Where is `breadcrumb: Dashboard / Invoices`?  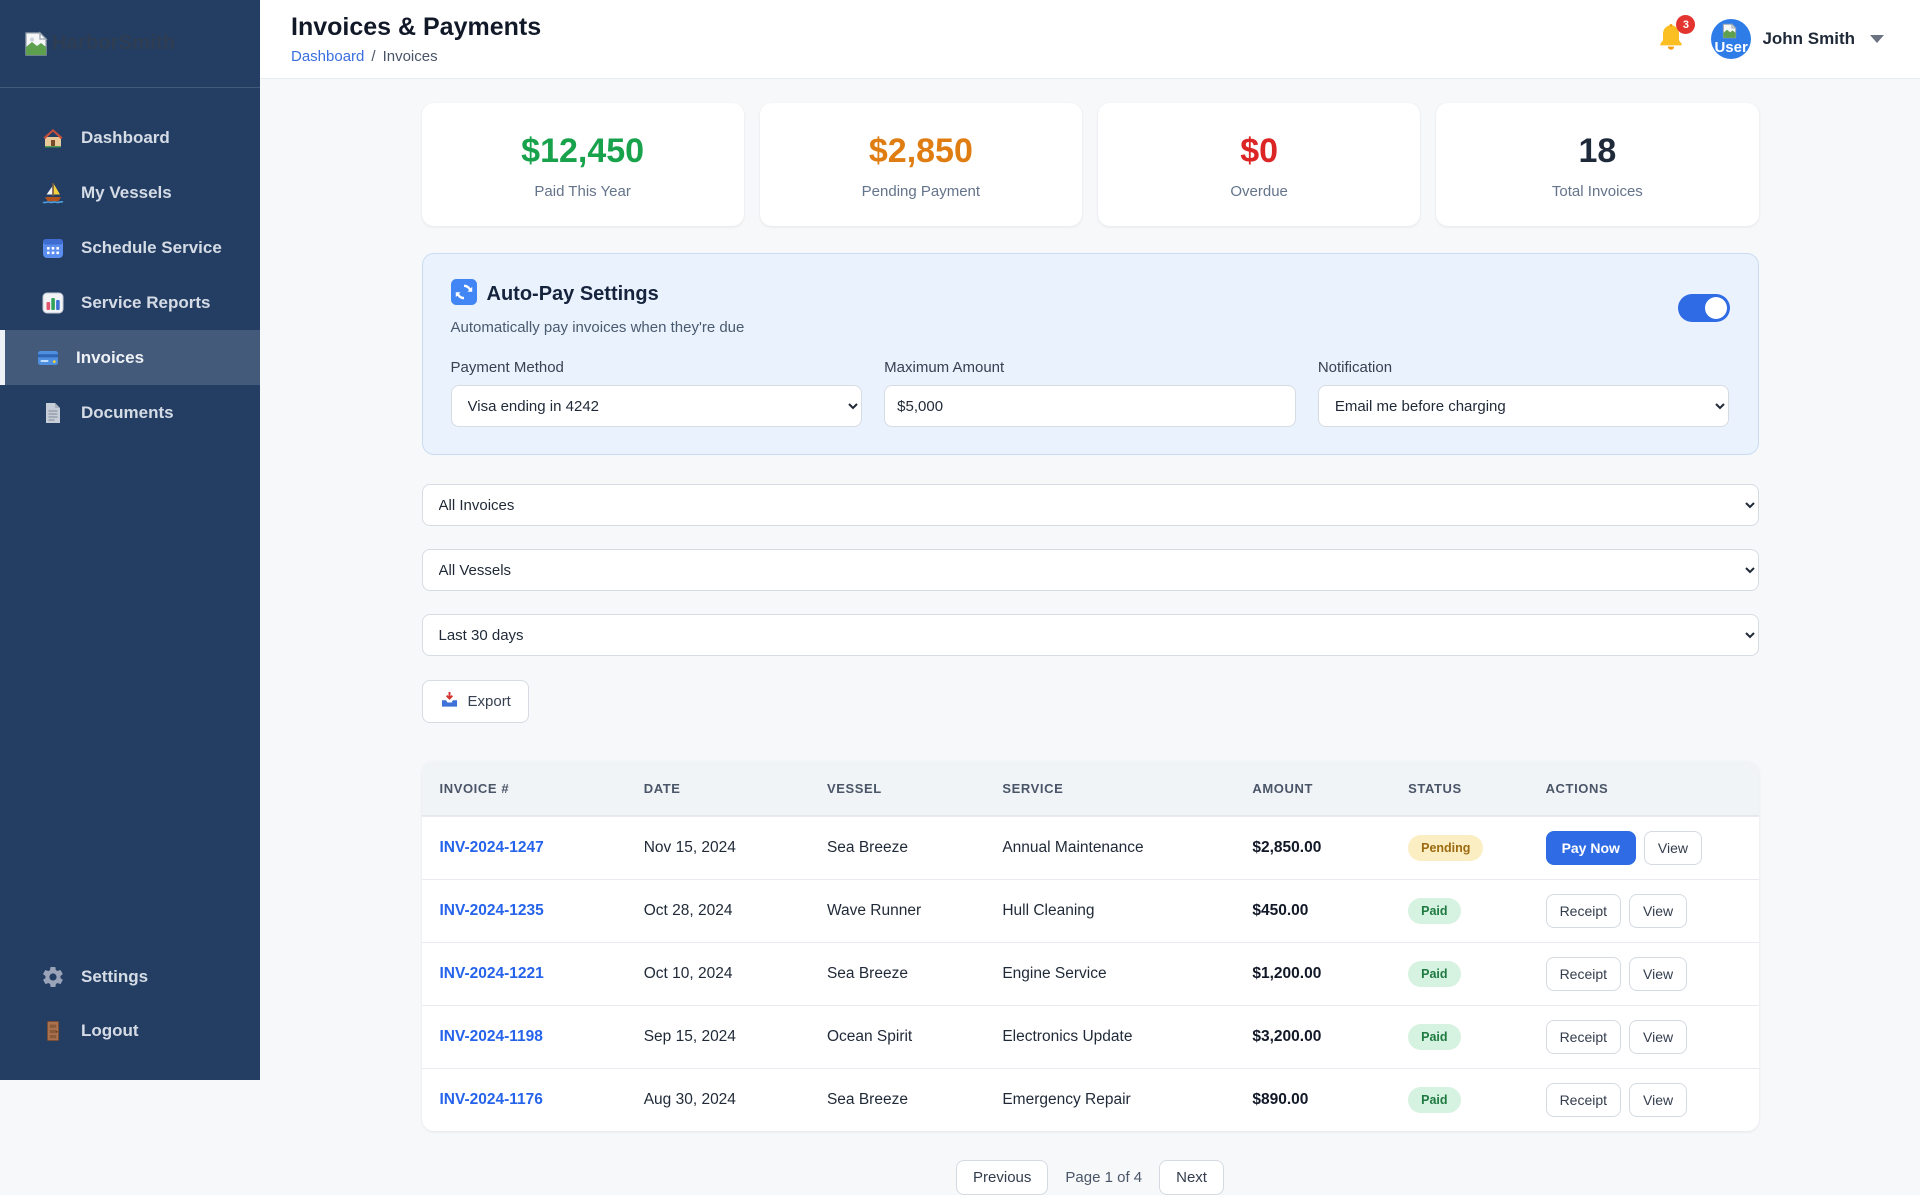 breadcrumb: Dashboard / Invoices is located at coordinates (416, 56).